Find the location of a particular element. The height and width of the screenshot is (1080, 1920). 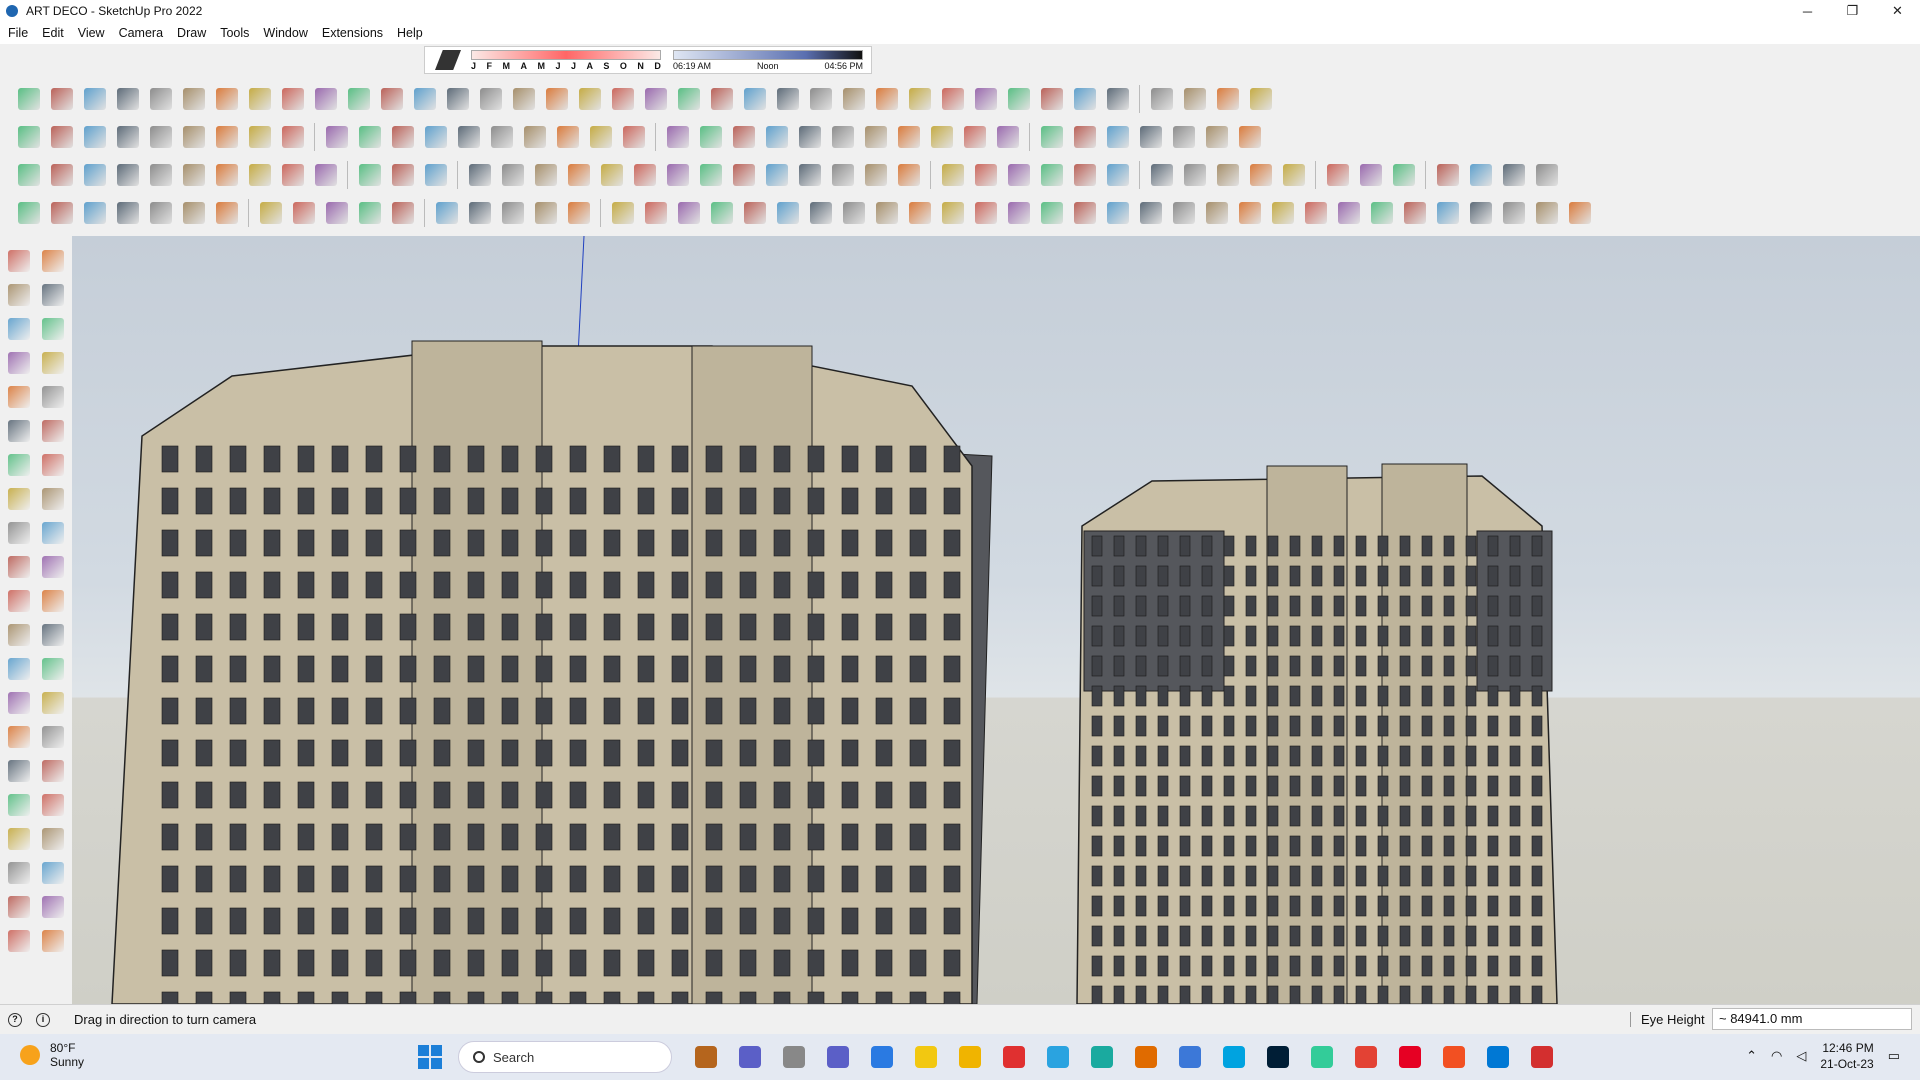

shadow-toggle-icon is located at coordinates (448, 60).